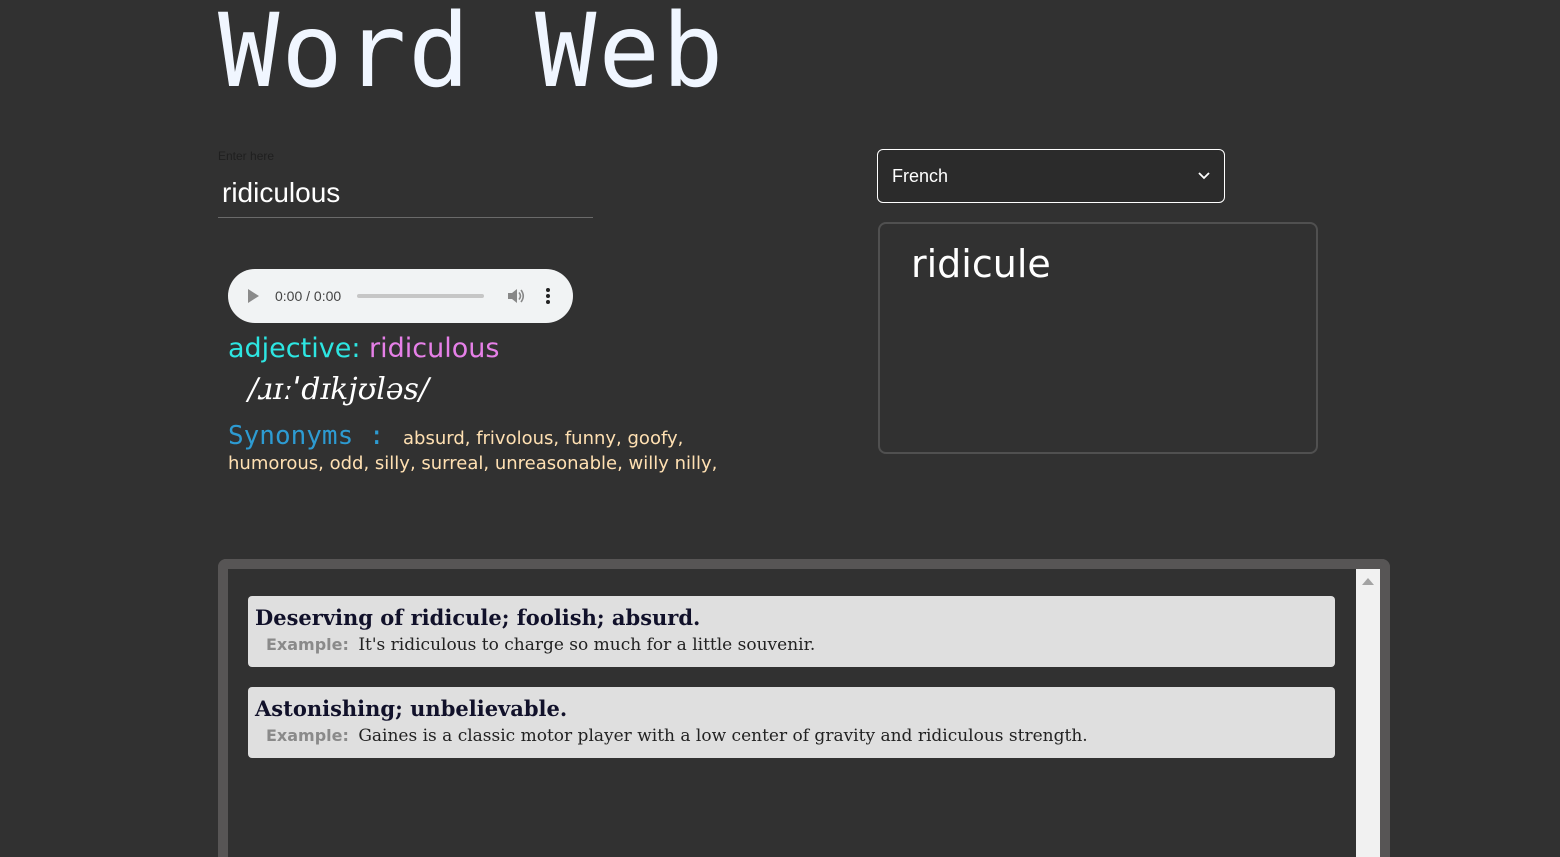 The image size is (1560, 857). Describe the element at coordinates (478, 617) in the screenshot. I see `definition-text: Deserving of ridicule; foolish; absurd.` at that location.